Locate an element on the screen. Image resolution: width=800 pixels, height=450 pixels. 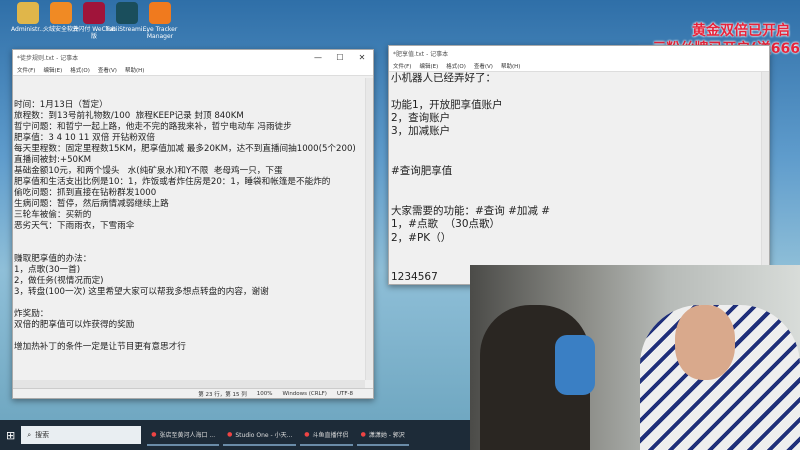
desktop-icon-label: Eye Tracker Manager is located at coordinates (160, 33).